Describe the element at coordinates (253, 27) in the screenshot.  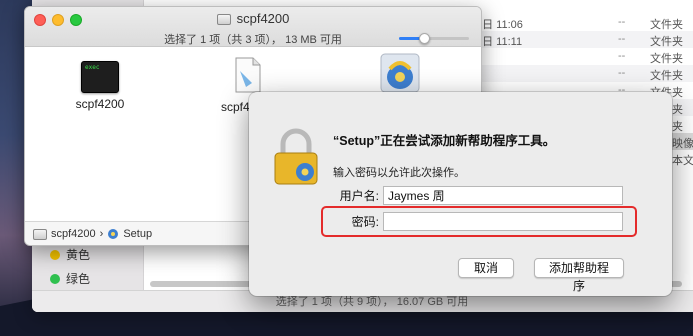
I see `finder-titlebar: scpf4200 选择了 1 项（共 3 项）， 13 MB 可用` at that location.